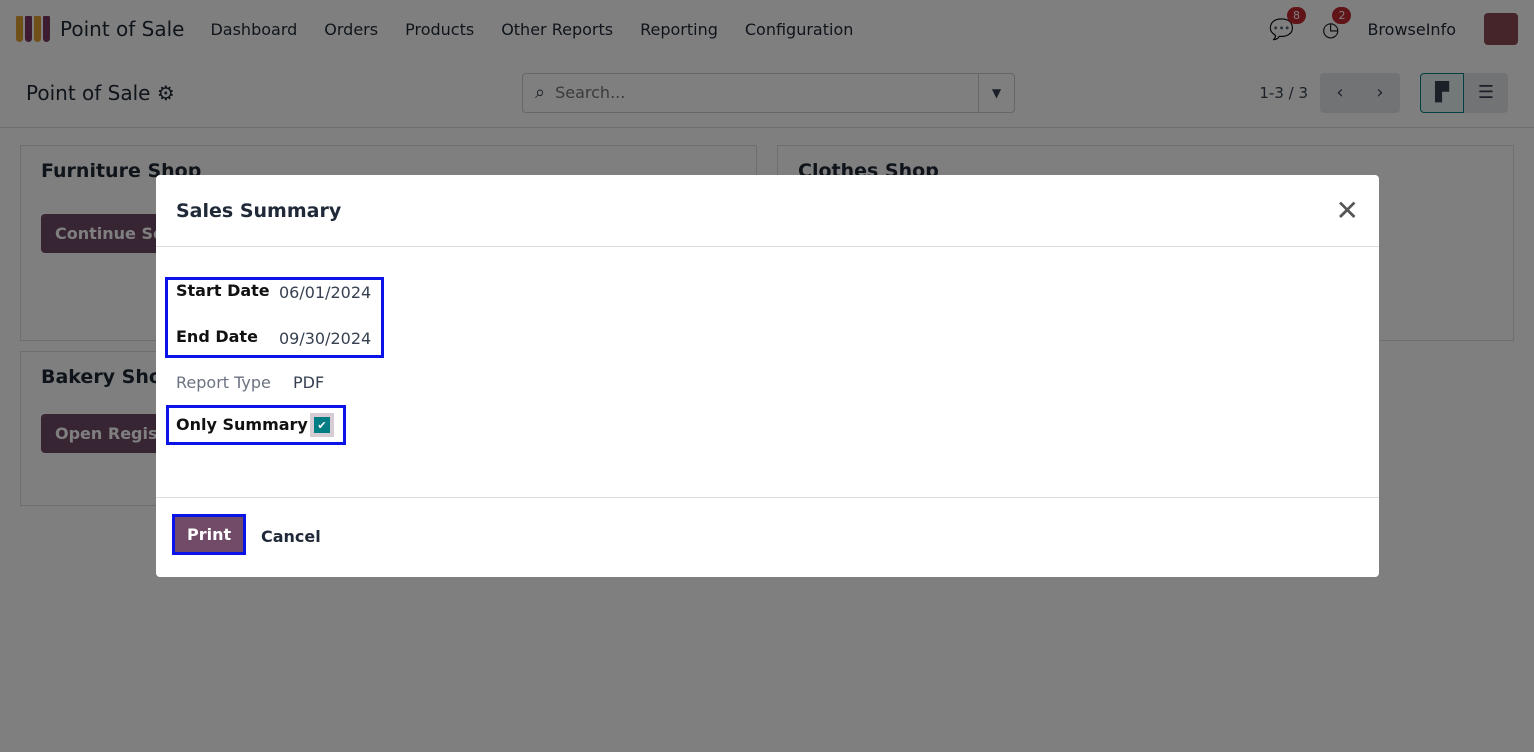 This screenshot has height=752, width=1534. What do you see at coordinates (223, 290) in the screenshot?
I see `start-date-label: Start Date` at bounding box center [223, 290].